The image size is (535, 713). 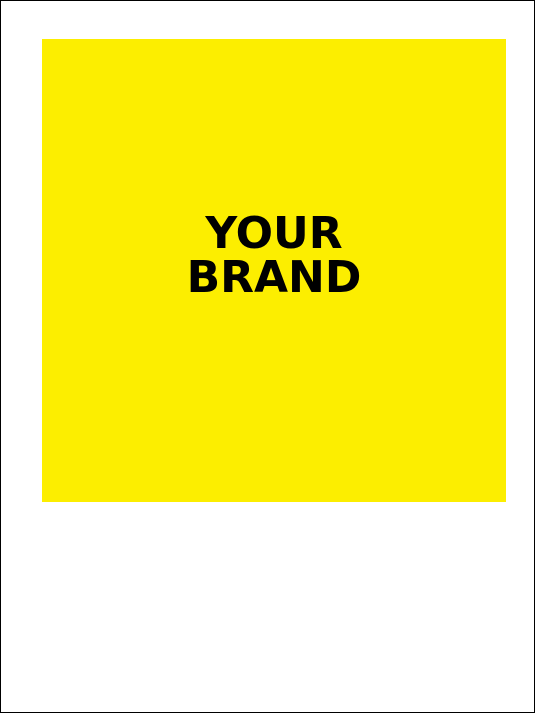 What do you see at coordinates (274, 277) in the screenshot?
I see `brand-text-line-2: BRAND` at bounding box center [274, 277].